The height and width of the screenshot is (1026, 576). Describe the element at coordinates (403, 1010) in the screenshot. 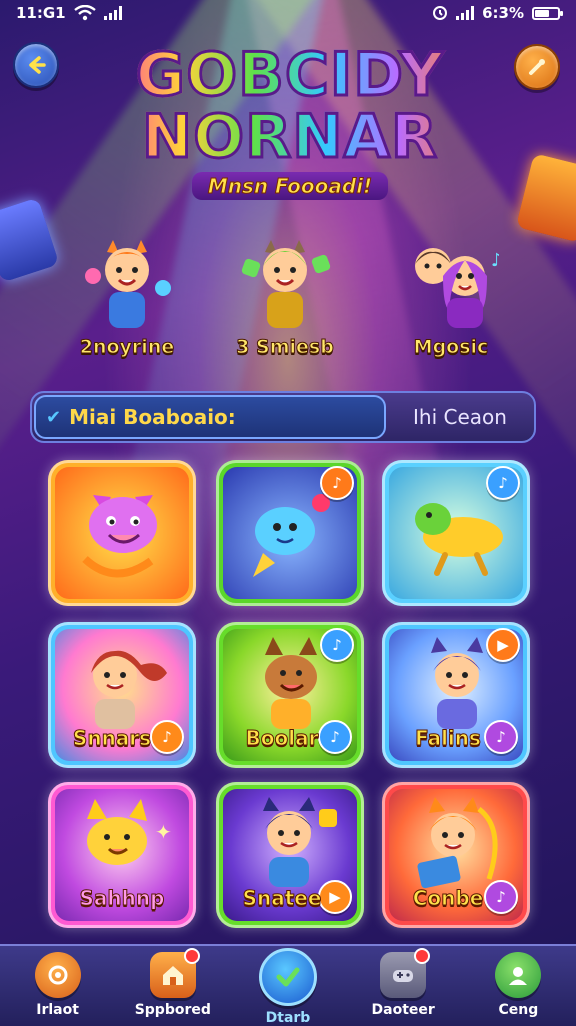

I see `nav-label: Daoteer` at that location.